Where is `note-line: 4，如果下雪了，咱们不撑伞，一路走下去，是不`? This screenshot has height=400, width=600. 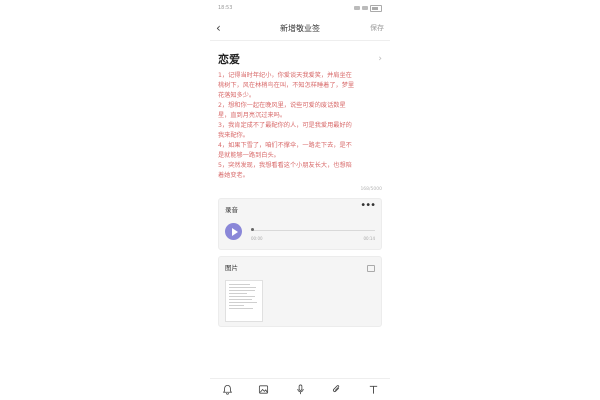
note-line: 4，如果下雪了，咱们不撑伞，一路走下去，是不 is located at coordinates (285, 145).